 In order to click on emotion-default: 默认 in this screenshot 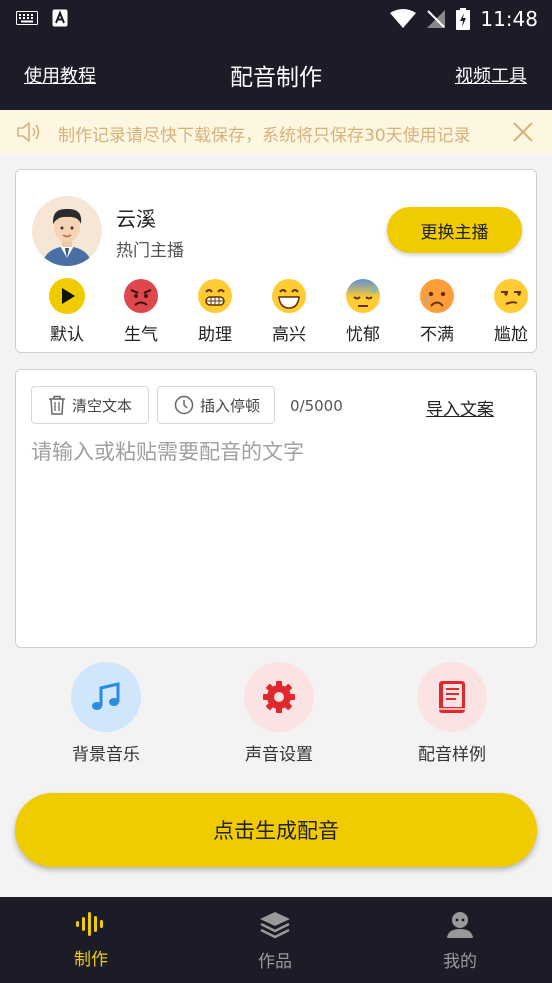, I will do `click(67, 311)`.